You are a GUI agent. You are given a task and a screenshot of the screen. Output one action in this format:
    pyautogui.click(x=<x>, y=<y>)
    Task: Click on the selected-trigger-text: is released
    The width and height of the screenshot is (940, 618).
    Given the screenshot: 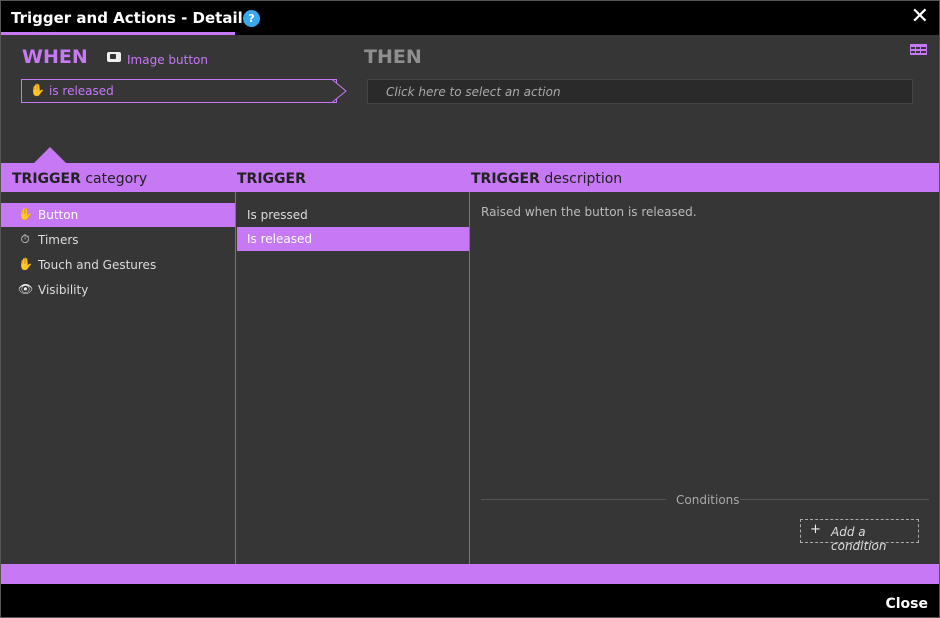 What is the action you would take?
    pyautogui.click(x=81, y=91)
    